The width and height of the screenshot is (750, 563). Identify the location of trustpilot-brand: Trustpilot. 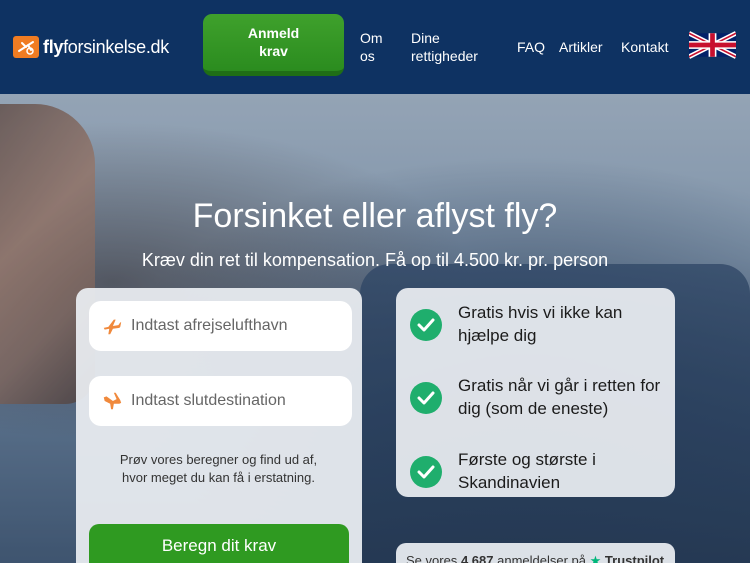
(634, 558).